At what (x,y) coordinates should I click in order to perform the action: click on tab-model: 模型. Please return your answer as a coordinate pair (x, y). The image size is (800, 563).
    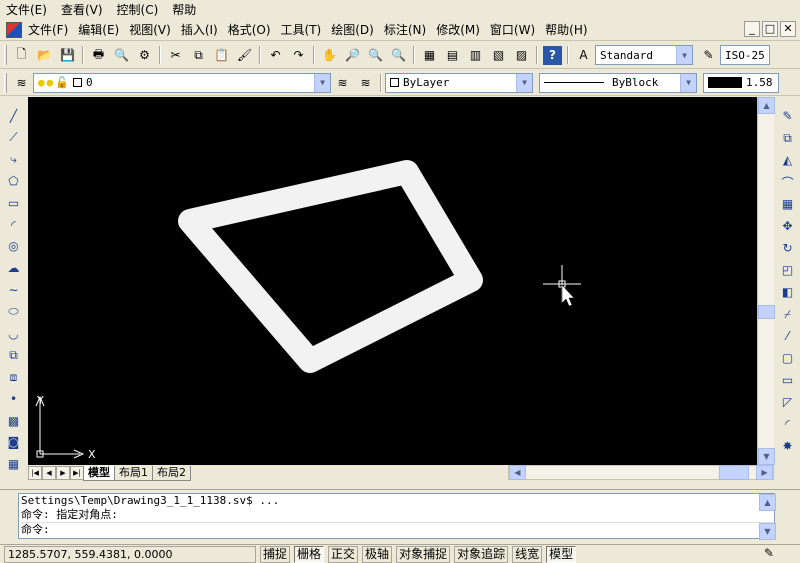
    Looking at the image, I should click on (99, 473).